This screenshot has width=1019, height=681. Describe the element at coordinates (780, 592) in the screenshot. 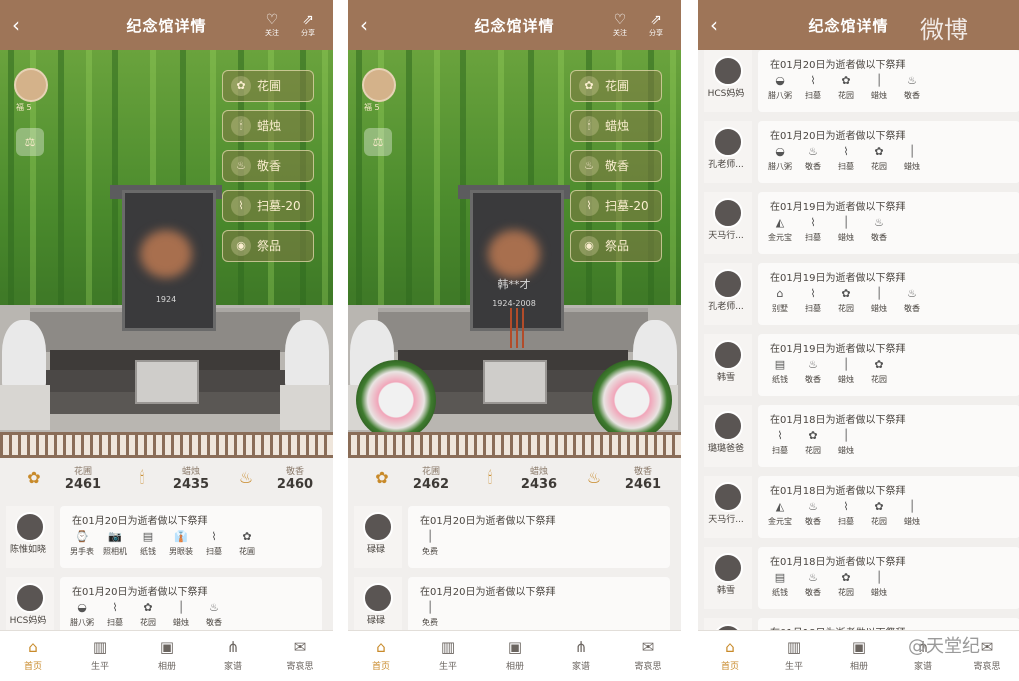

I see `offering-item-label: 纸钱` at that location.